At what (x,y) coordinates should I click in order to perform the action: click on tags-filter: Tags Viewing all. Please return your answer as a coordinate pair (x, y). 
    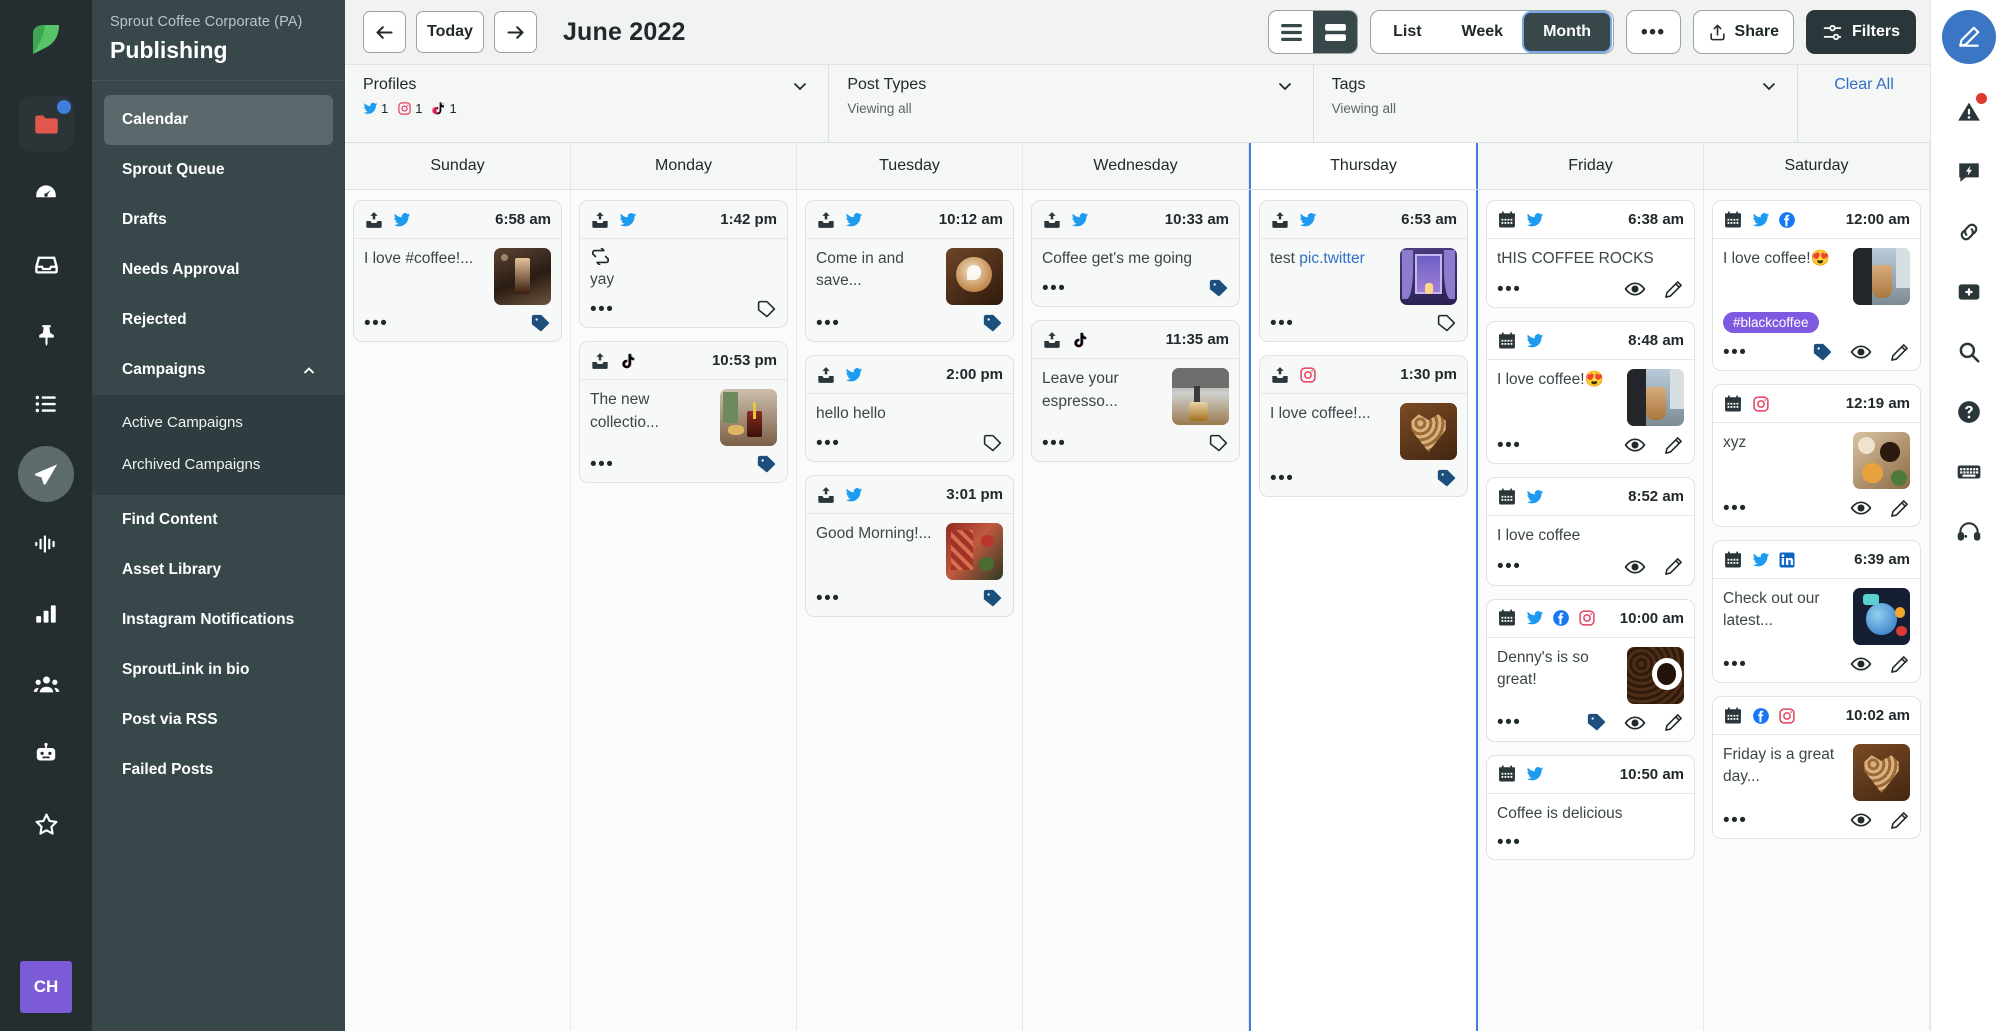
    Looking at the image, I should click on (1556, 103).